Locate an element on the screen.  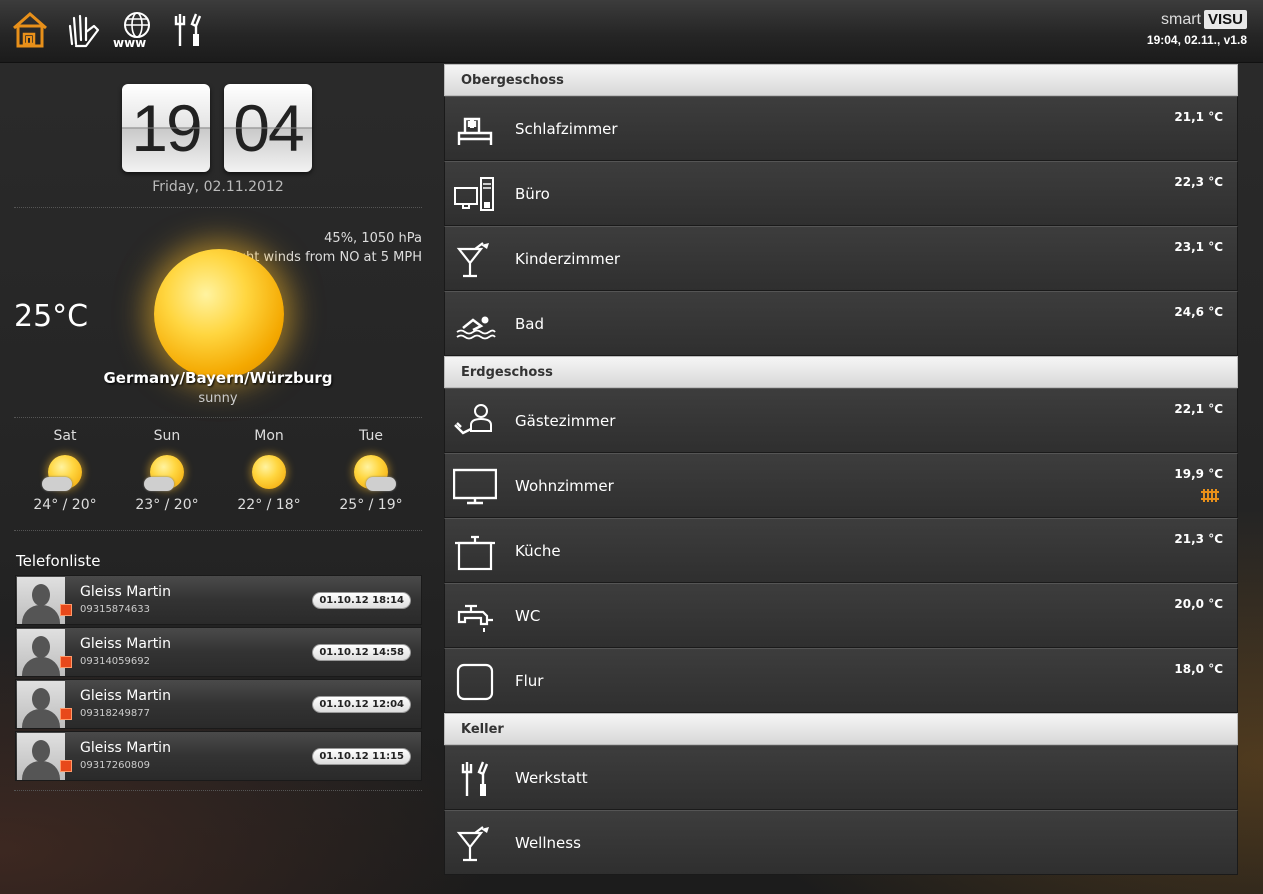
forecast-day: Mon 22° / 18° is located at coordinates (269, 470).